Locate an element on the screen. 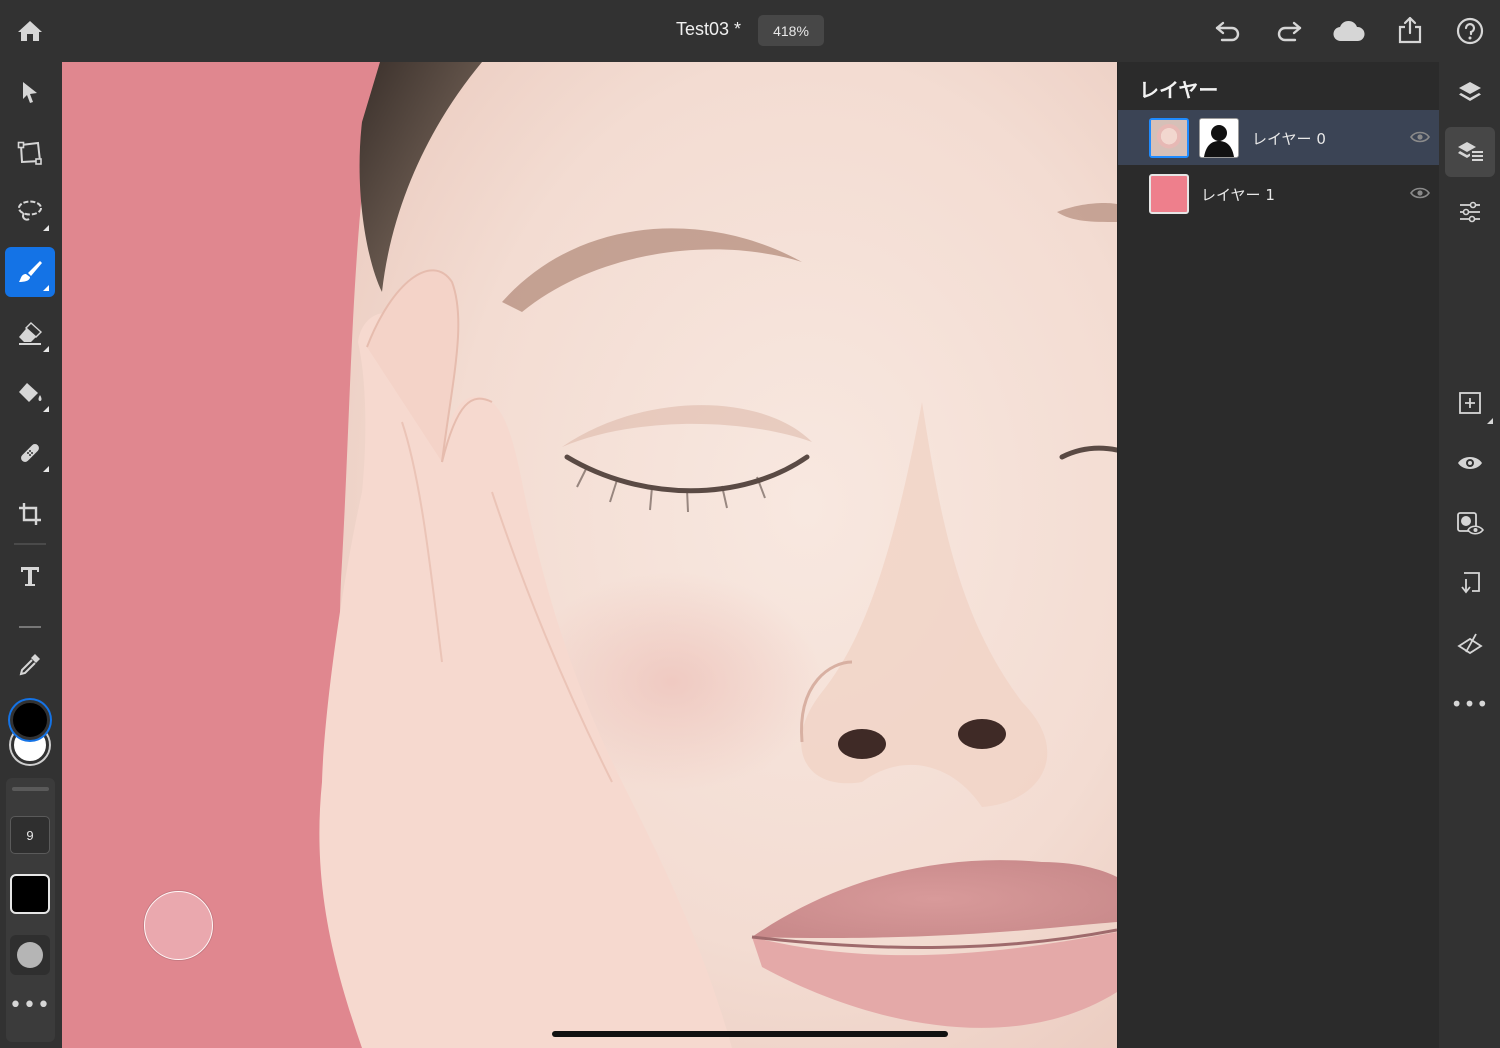  cloud-icon is located at coordinates (1349, 31).